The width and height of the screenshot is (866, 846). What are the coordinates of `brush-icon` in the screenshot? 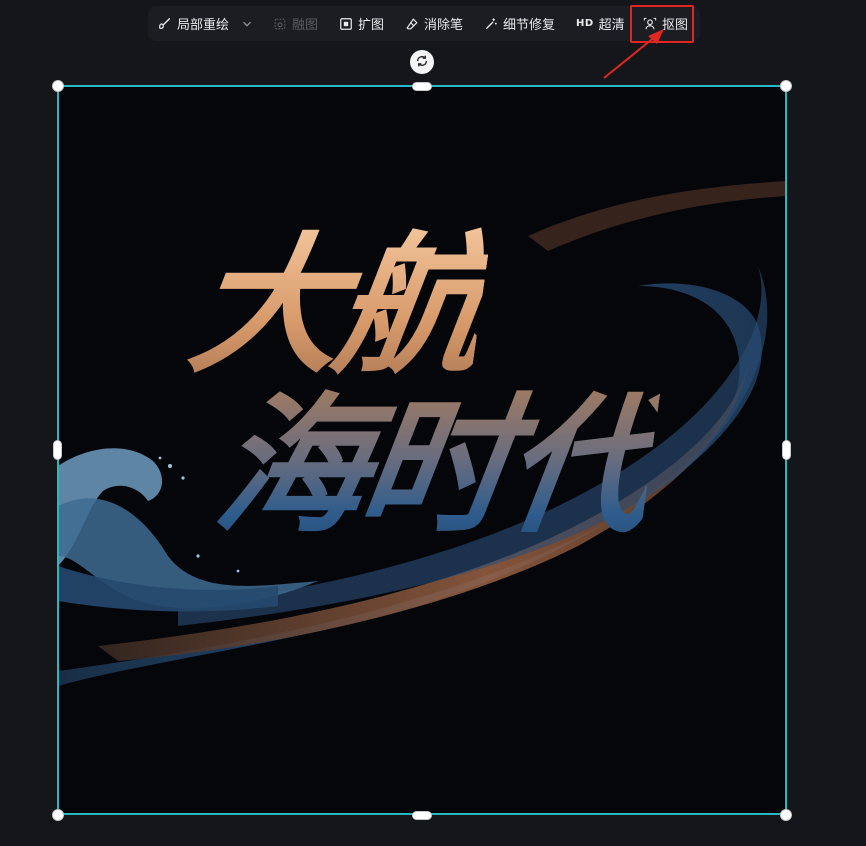 It's located at (165, 24).